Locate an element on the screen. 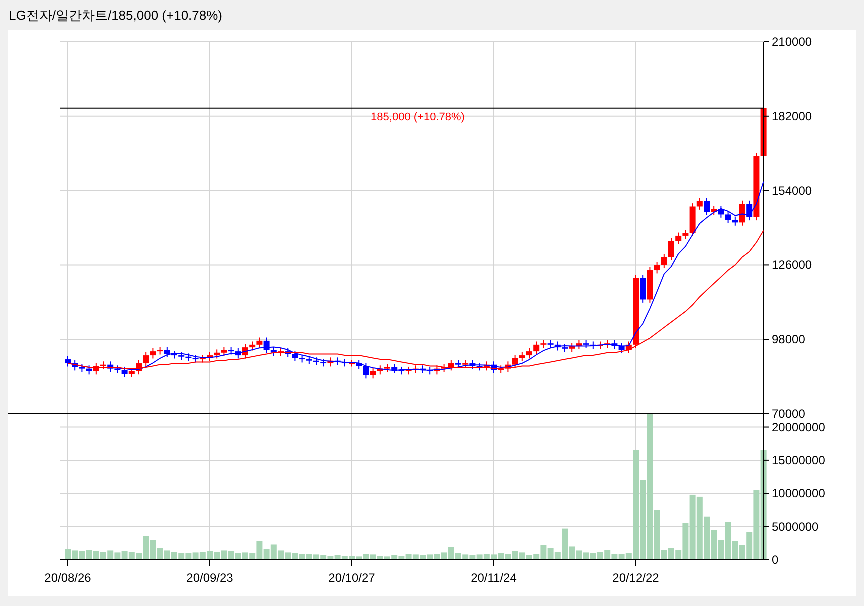 The width and height of the screenshot is (864, 606). volume-axis-label: 10000000 is located at coordinates (799, 493).